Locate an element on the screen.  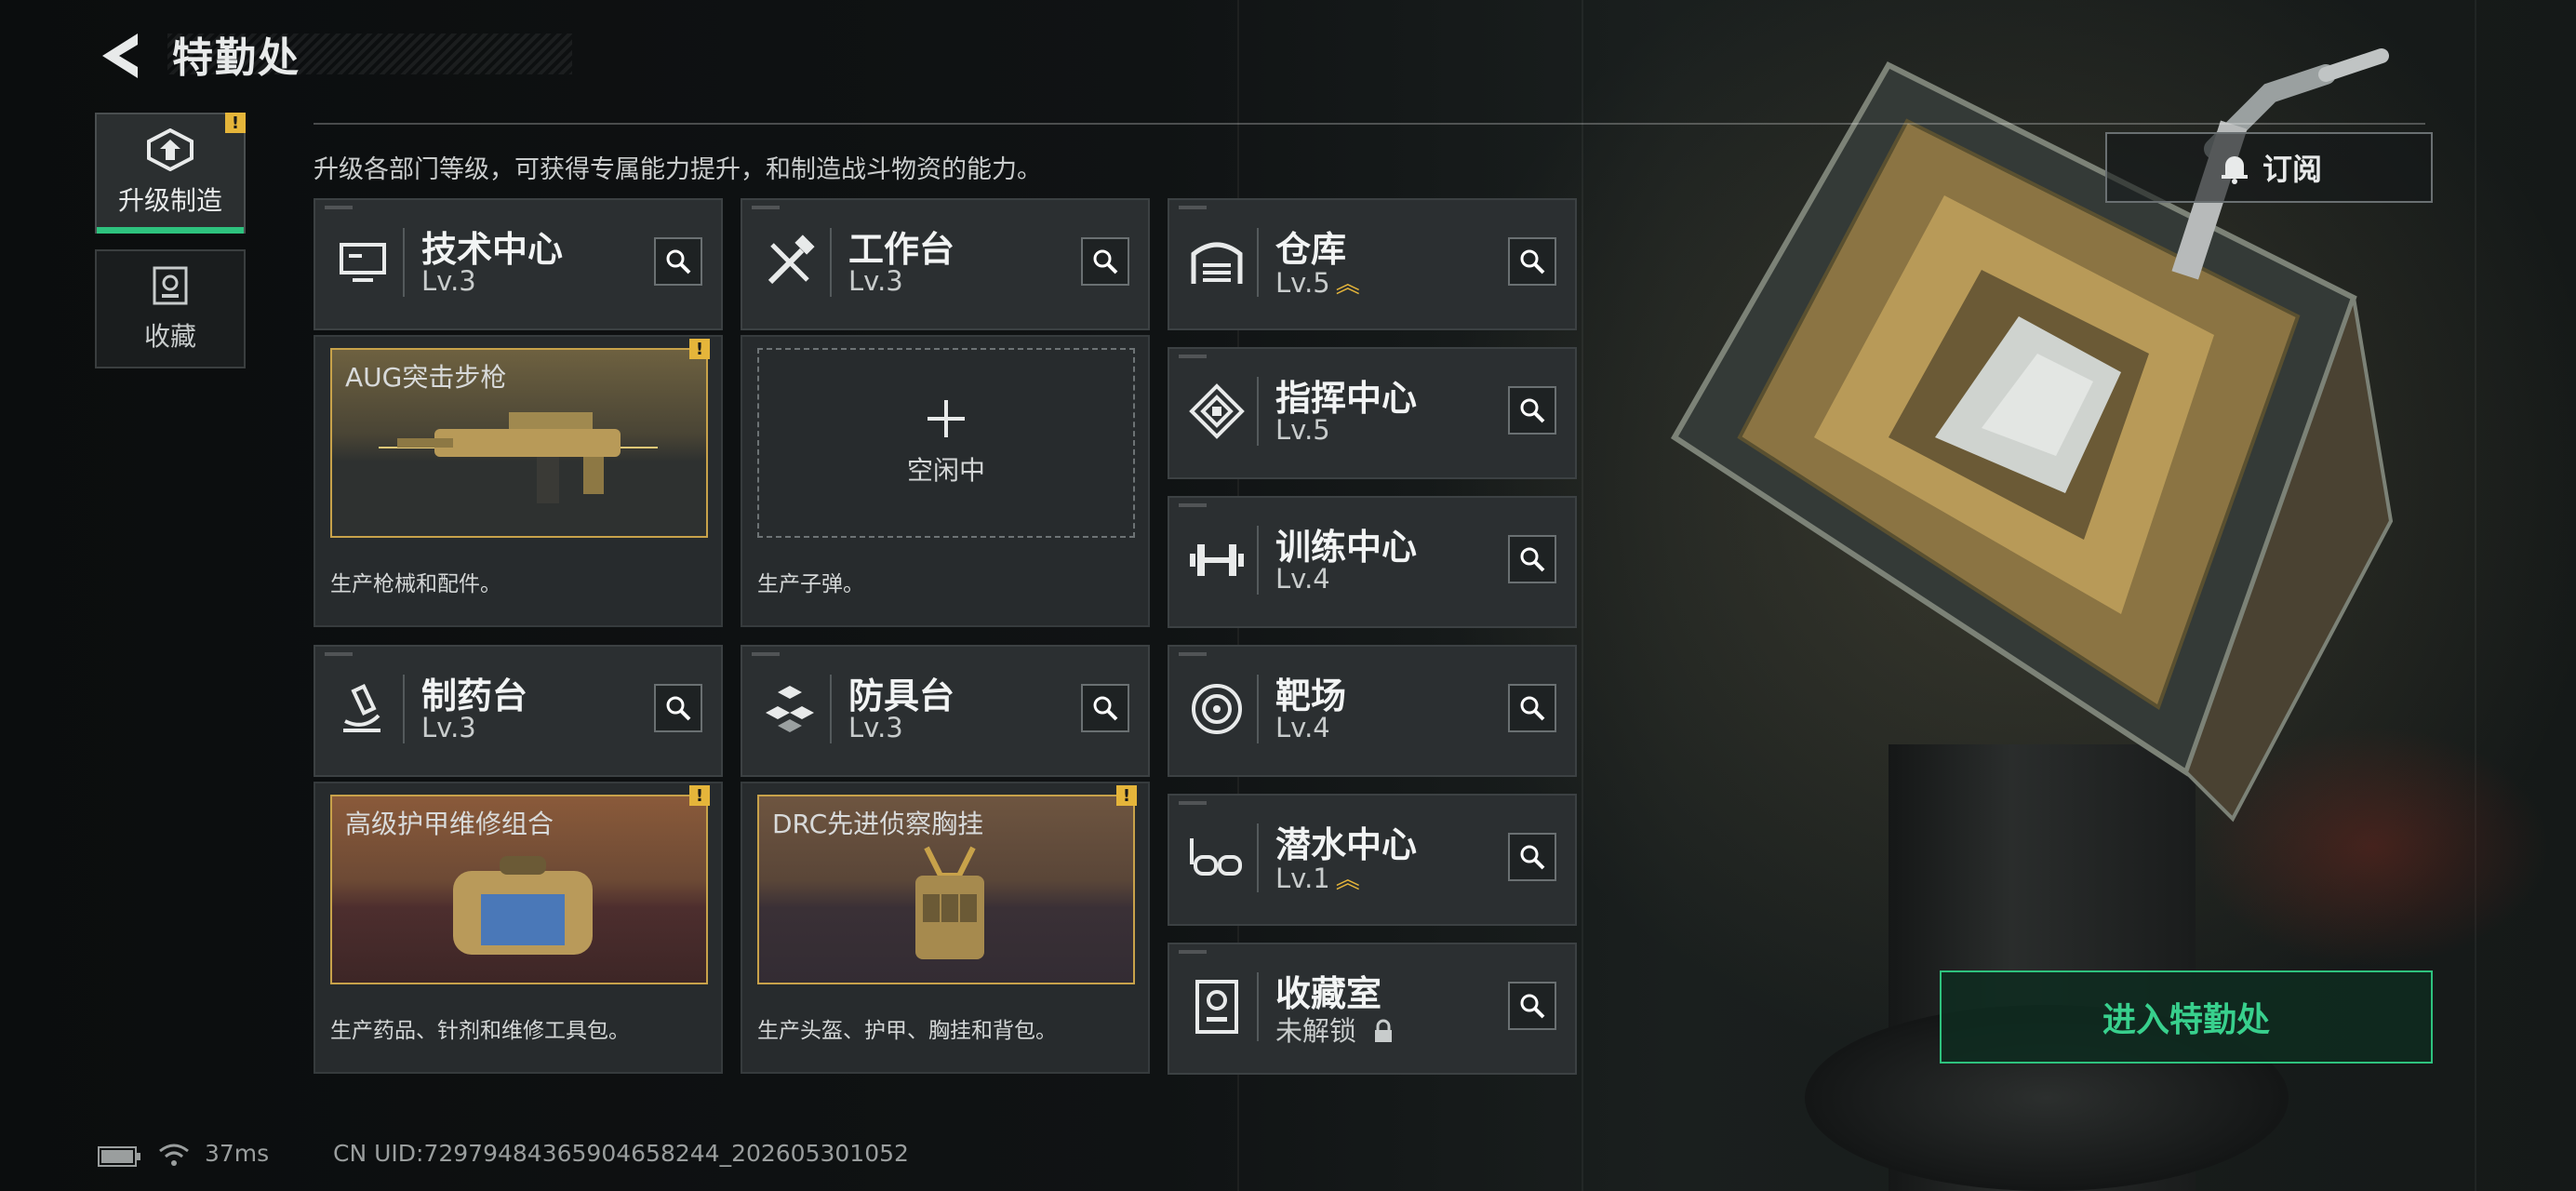
production-slot-armor: DRC先进侦察胸挂 ! 生产头盔、护甲、胸挂和背包。 is located at coordinates (945, 928).